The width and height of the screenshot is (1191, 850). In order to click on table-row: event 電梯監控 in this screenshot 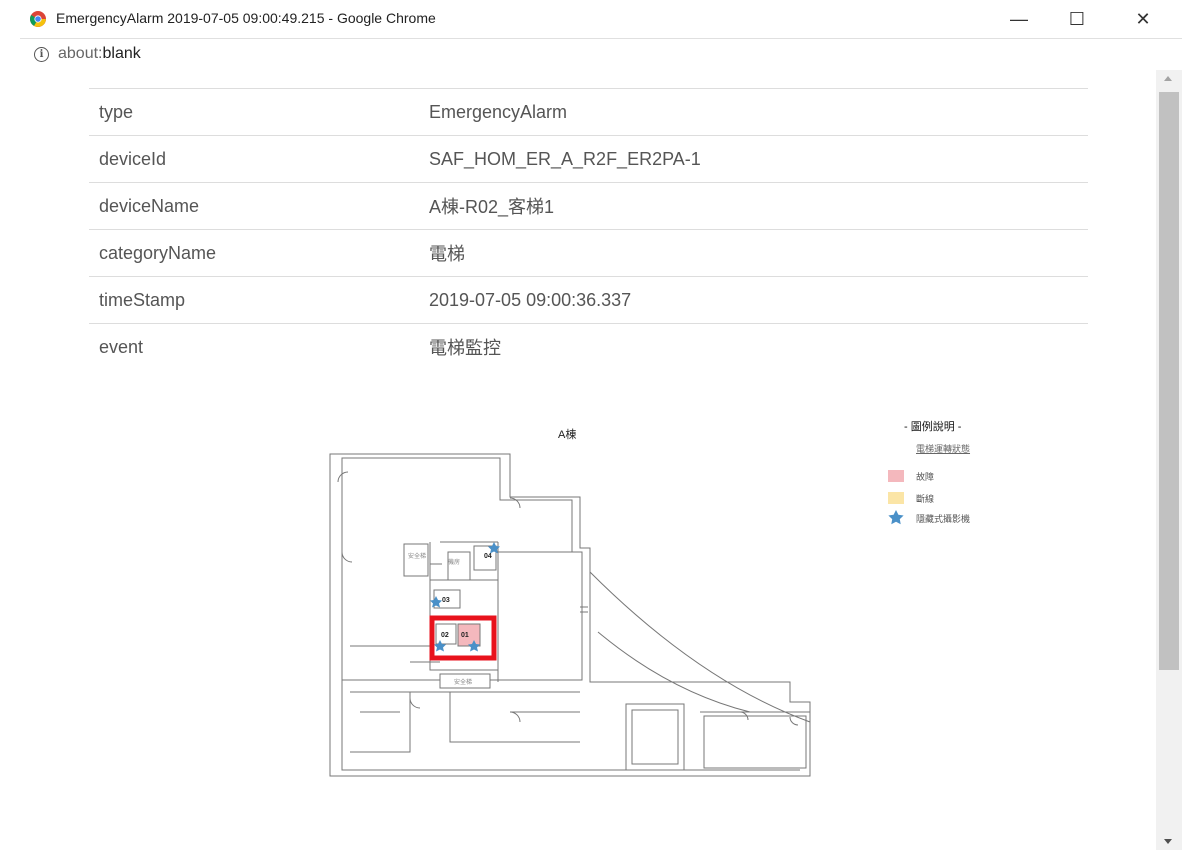, I will do `click(588, 346)`.